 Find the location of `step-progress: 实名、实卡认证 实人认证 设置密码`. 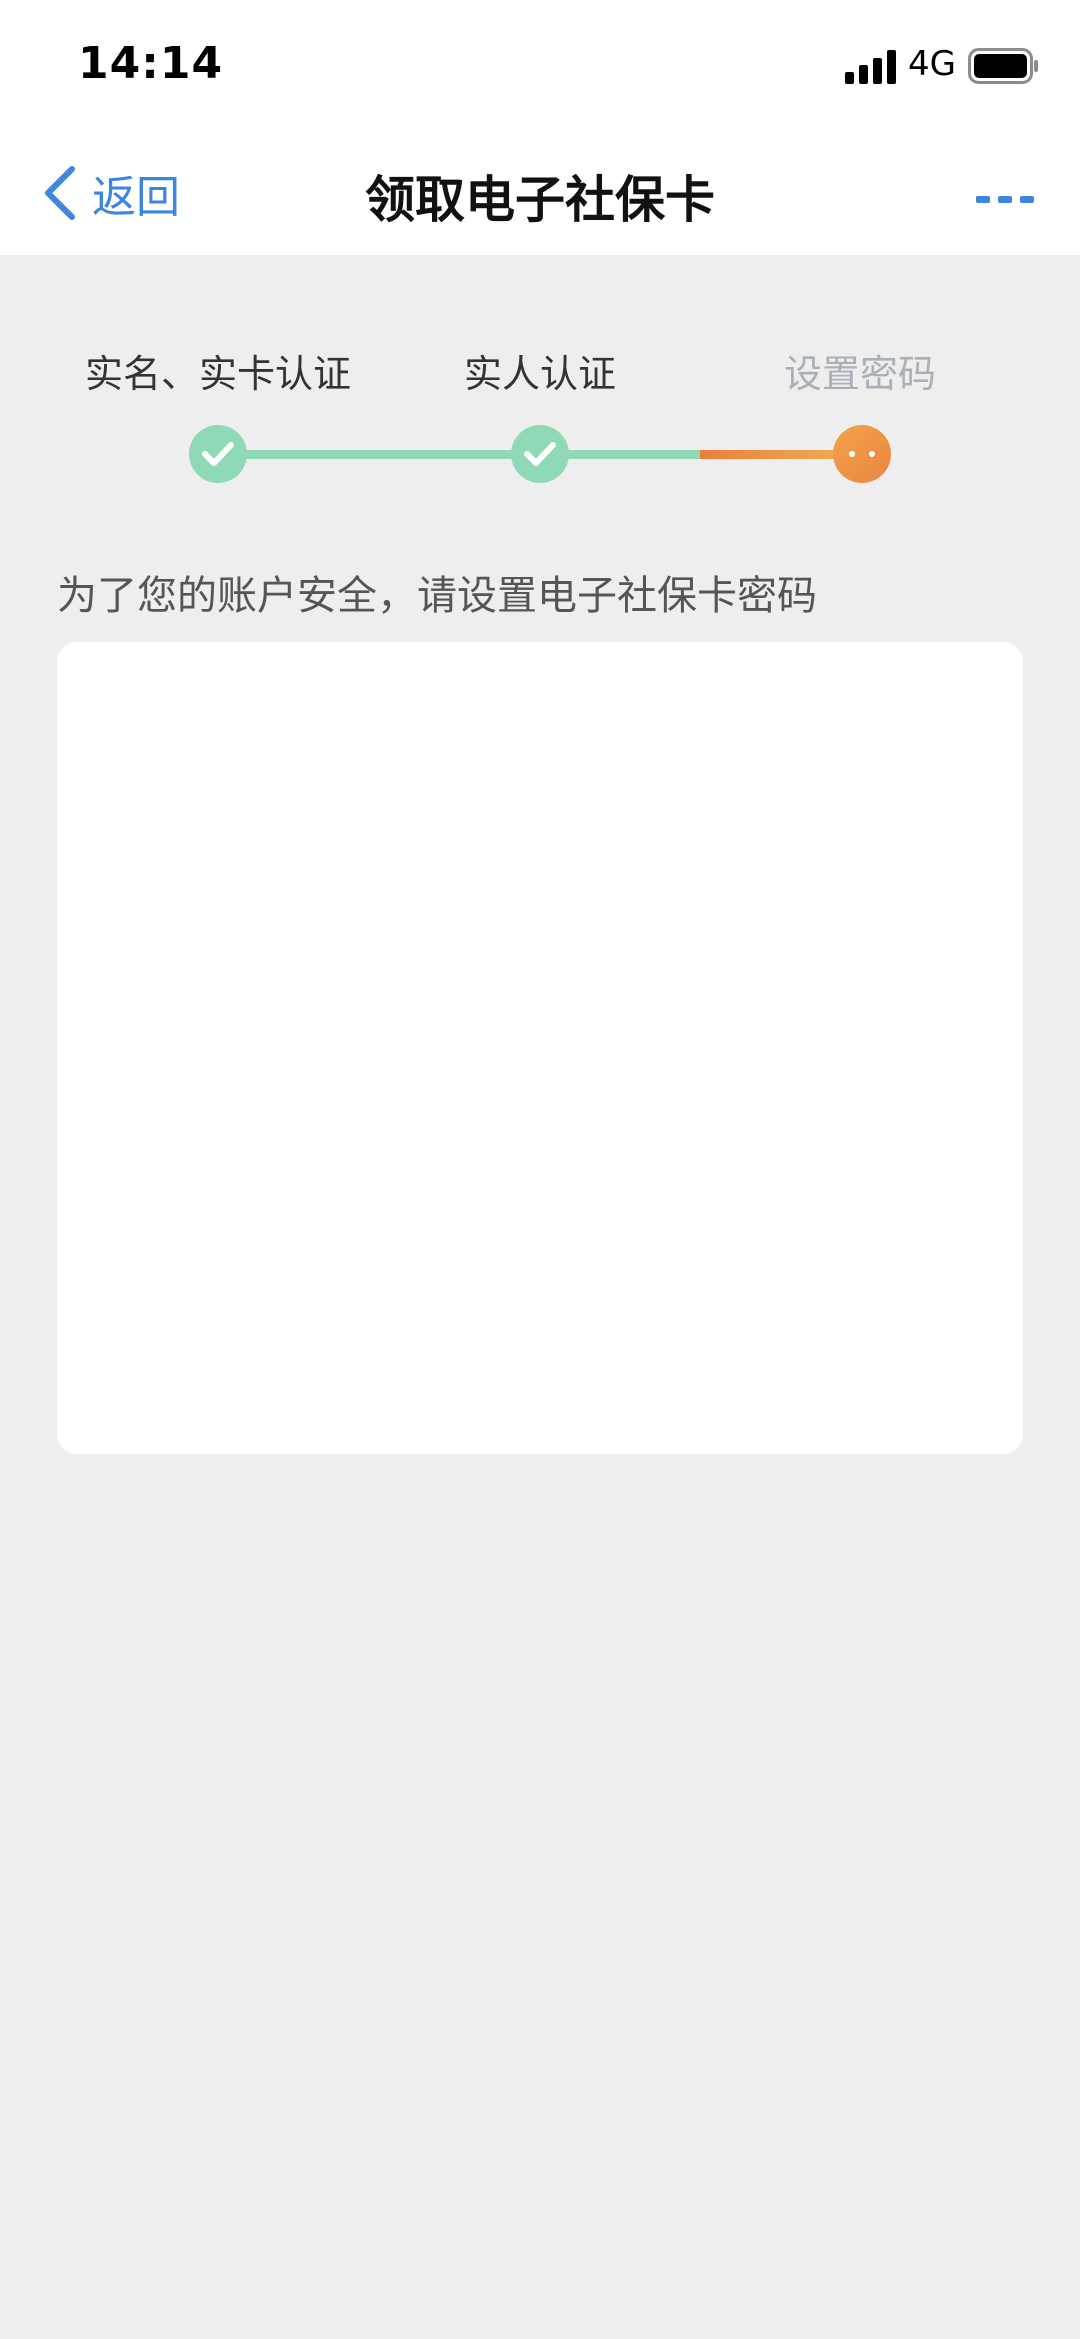

step-progress: 实名、实卡认证 实人认证 设置密码 is located at coordinates (540, 385).